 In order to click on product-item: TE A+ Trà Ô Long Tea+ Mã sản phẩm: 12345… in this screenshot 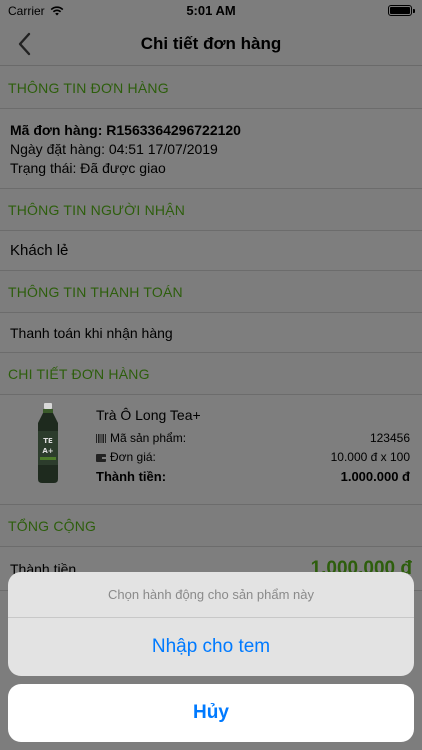, I will do `click(211, 450)`.